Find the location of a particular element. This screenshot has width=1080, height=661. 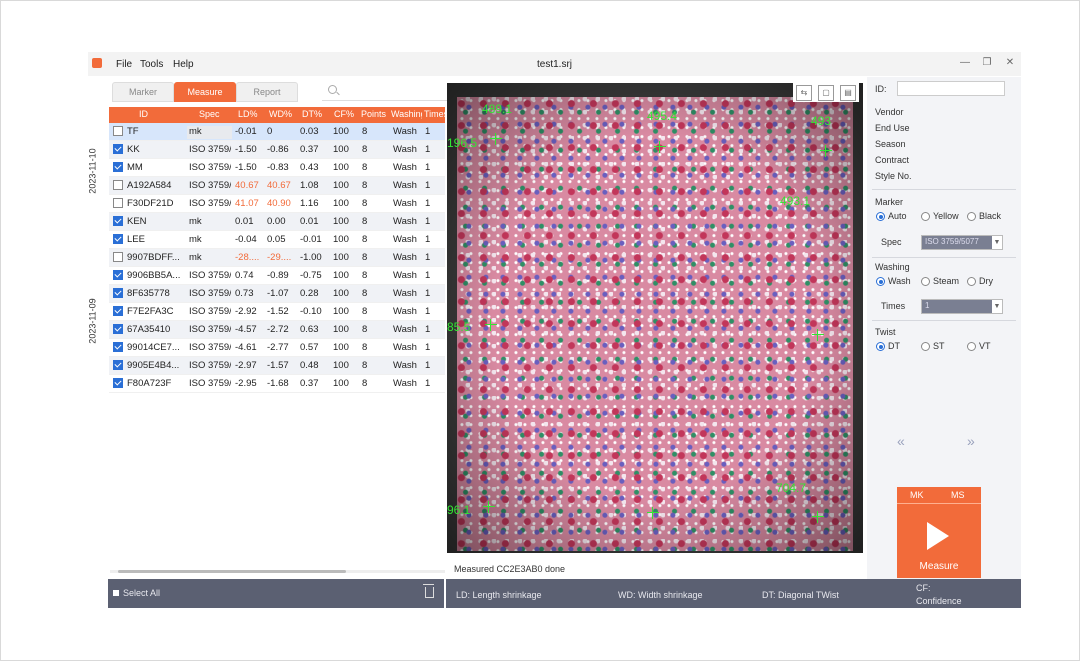

grid-icon: ▤ is located at coordinates (848, 93).